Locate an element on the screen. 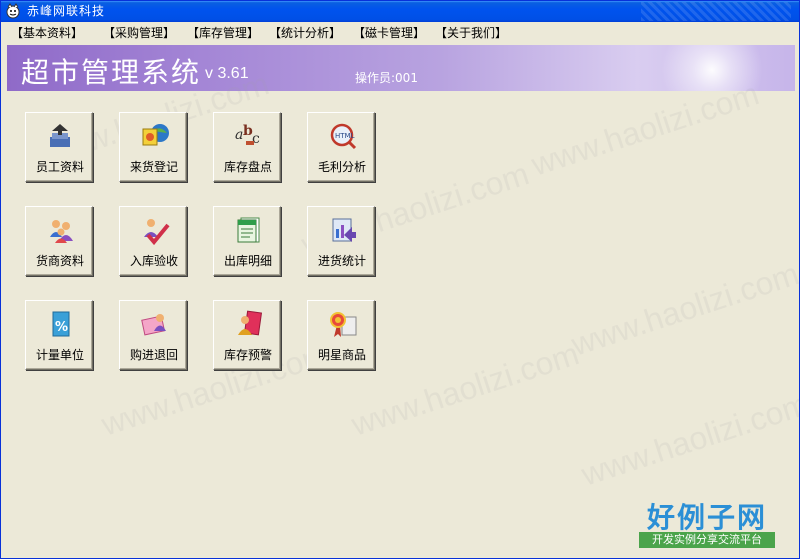 The height and width of the screenshot is (559, 800). star-product-icon is located at coordinates (343, 324).